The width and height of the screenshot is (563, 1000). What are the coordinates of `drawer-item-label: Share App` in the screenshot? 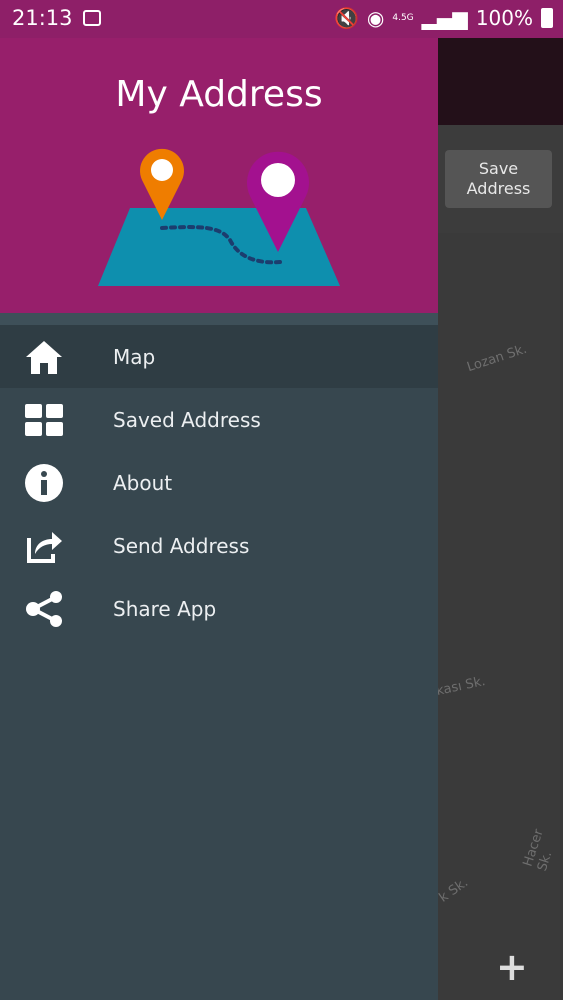 It's located at (165, 608).